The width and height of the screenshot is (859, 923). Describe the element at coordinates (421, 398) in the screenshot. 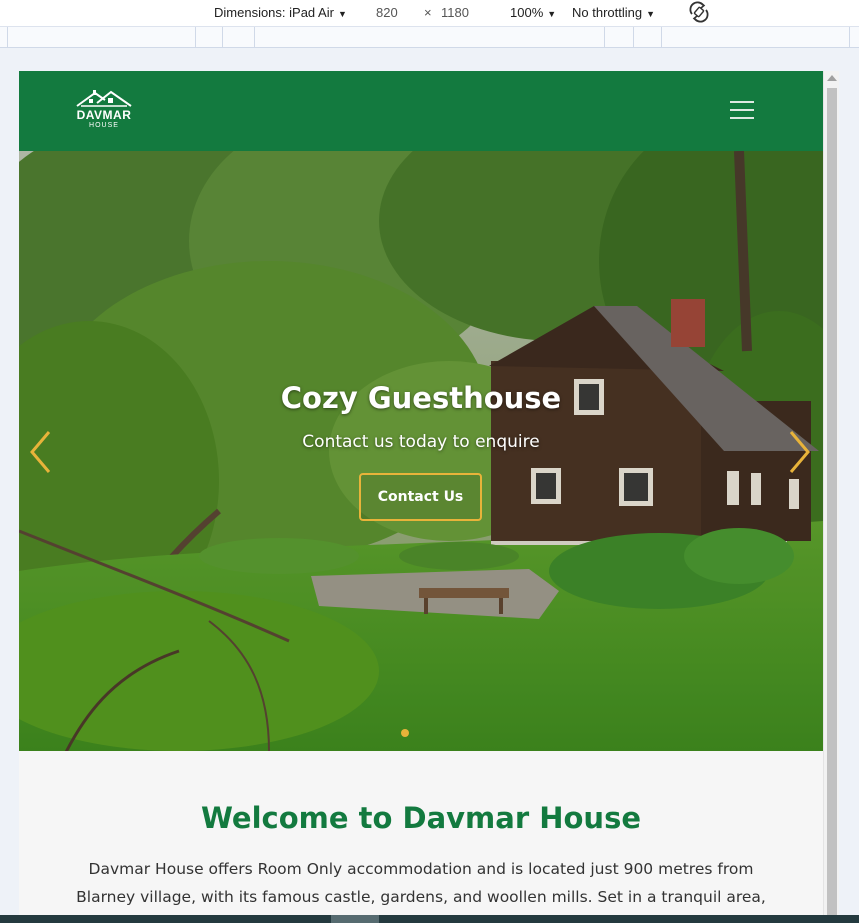

I see `hero-title: Cozy Guesthouse` at that location.